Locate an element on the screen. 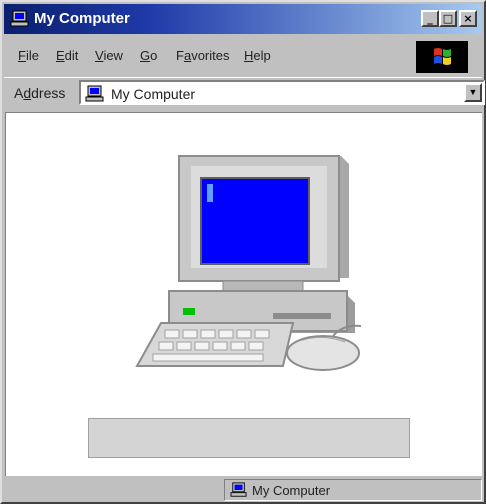 The image size is (486, 504). menu-favorites: Favorites is located at coordinates (202, 56).